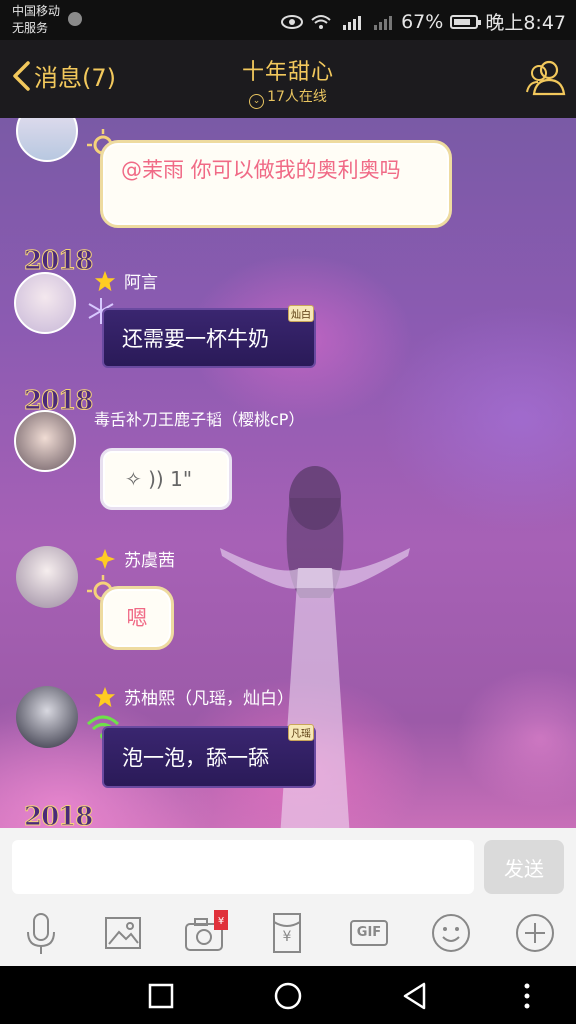 The image size is (576, 1024). I want to click on message-text: 泡一泡，舔一舔, so click(195, 758).